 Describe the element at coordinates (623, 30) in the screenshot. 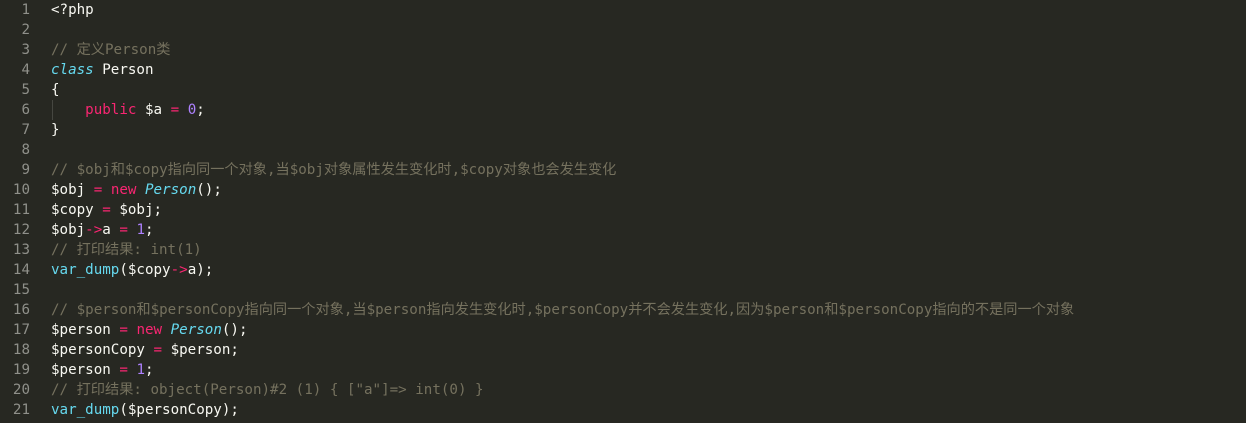

I see `code-line: 2` at that location.